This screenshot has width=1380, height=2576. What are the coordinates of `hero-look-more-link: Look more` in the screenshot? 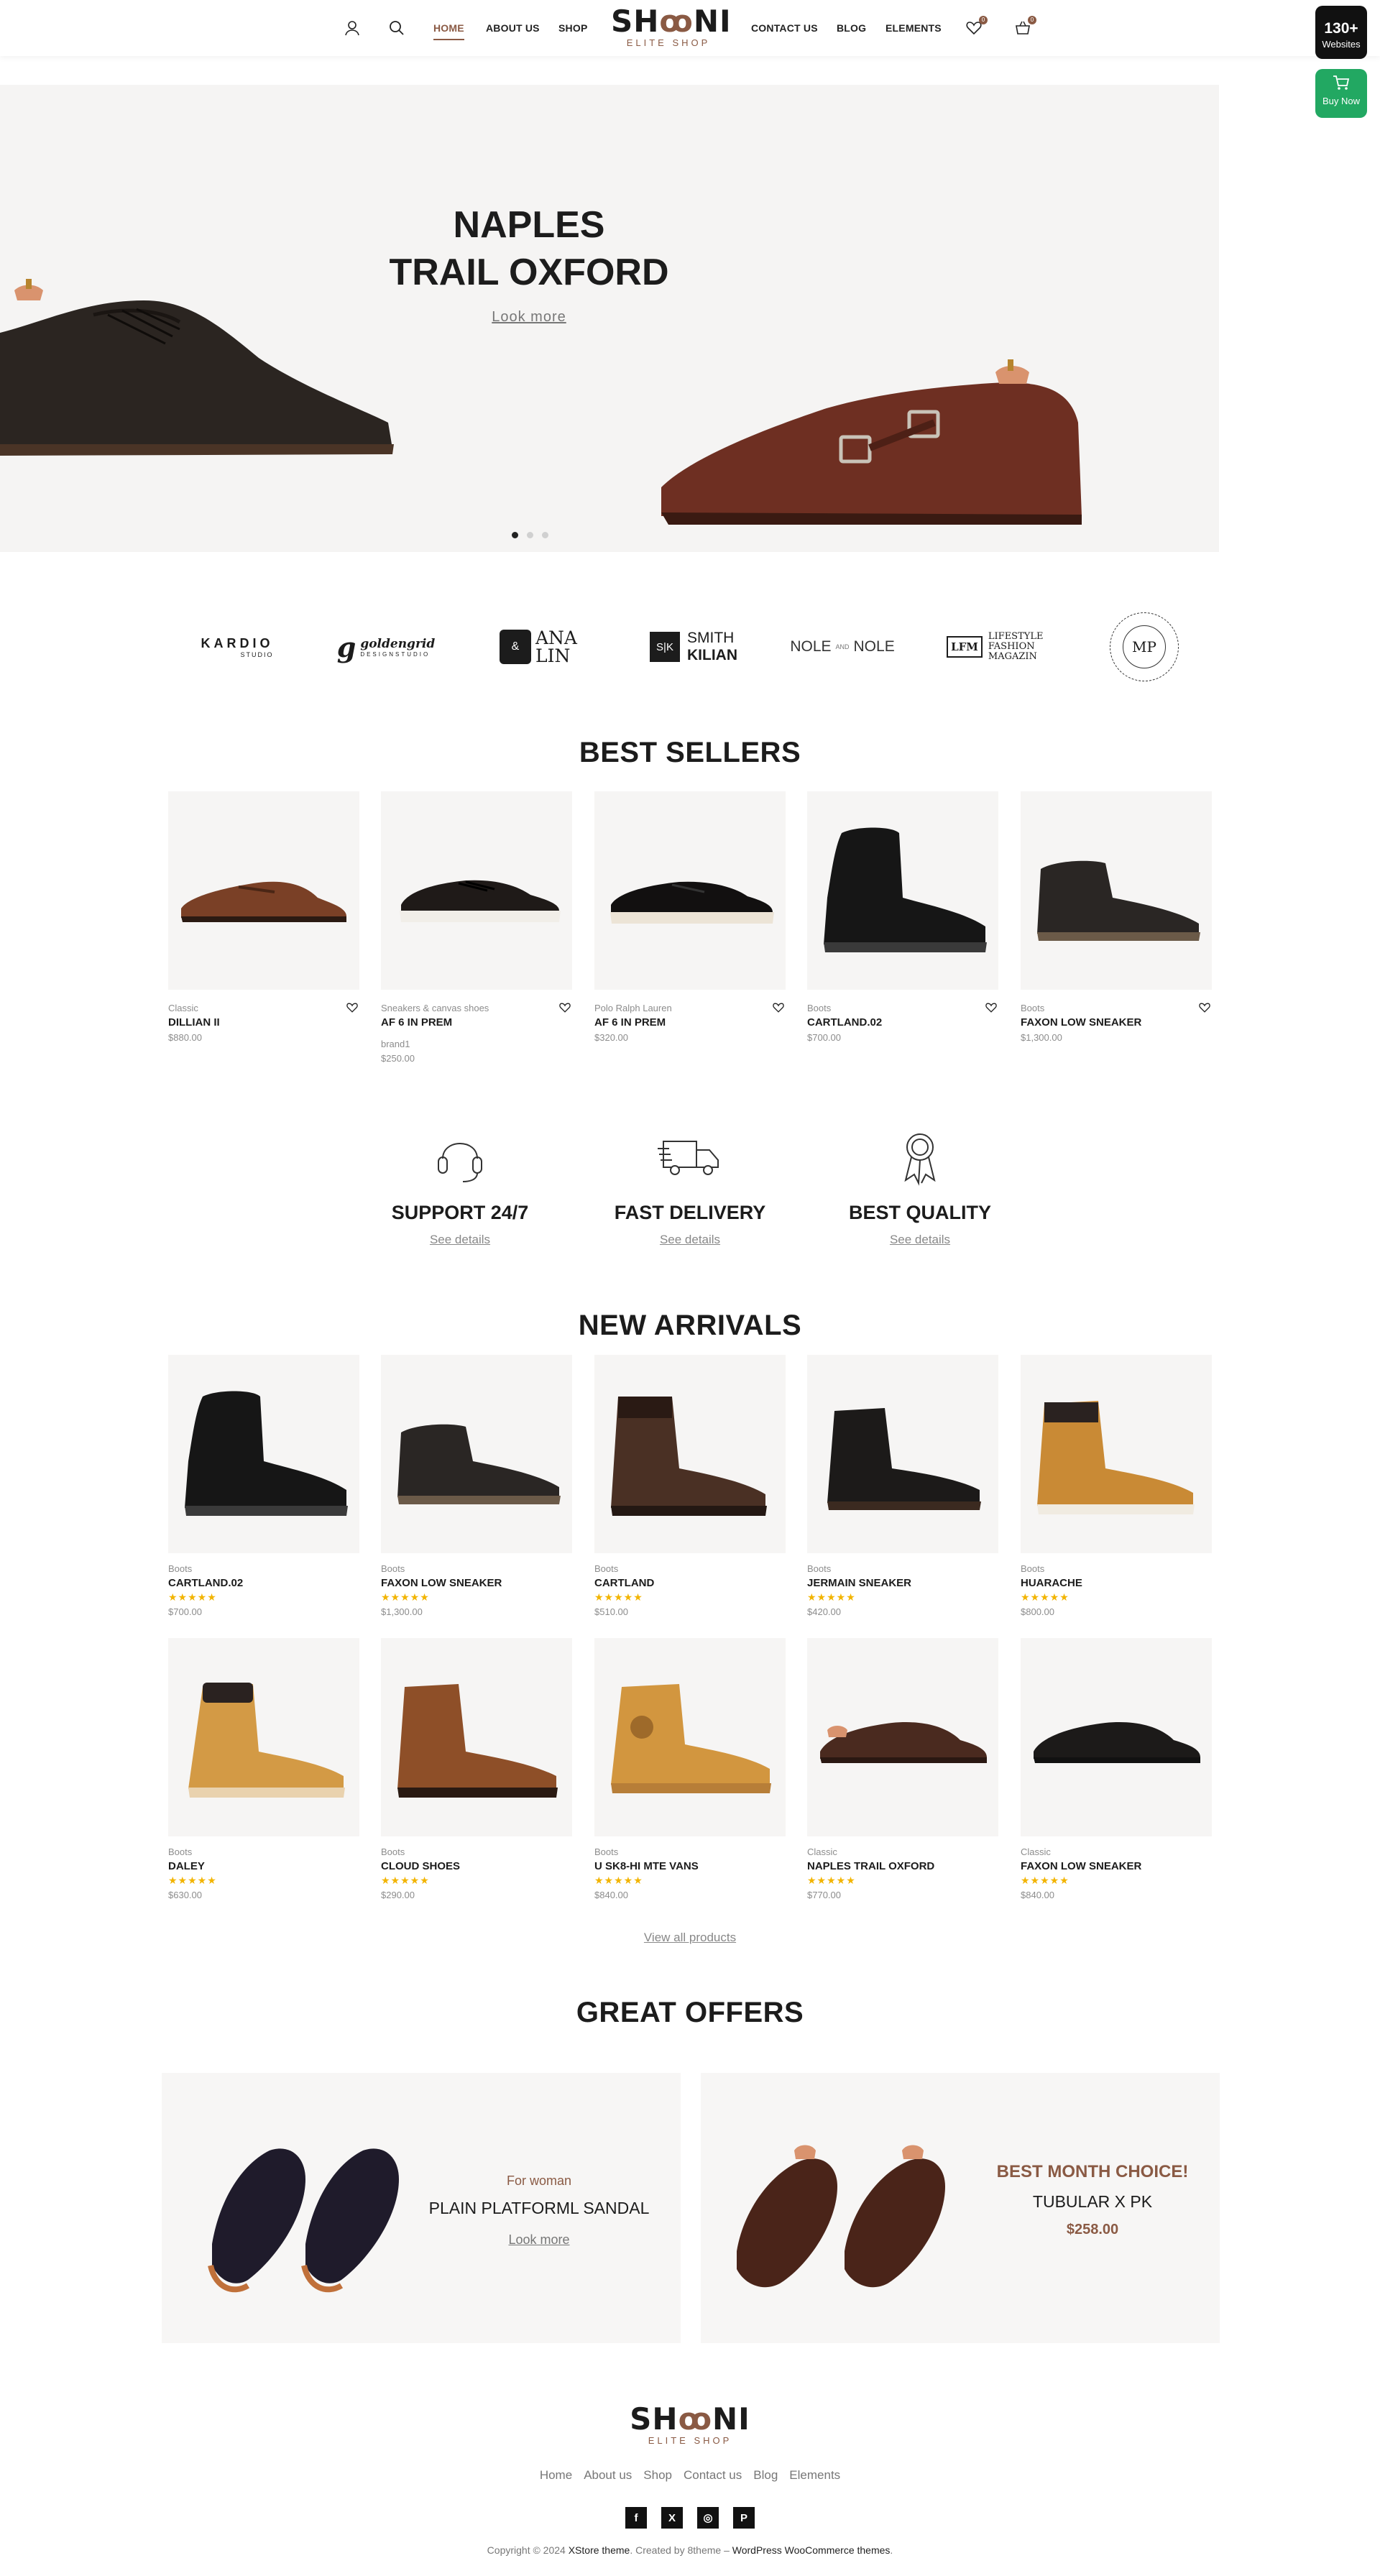 It's located at (529, 317).